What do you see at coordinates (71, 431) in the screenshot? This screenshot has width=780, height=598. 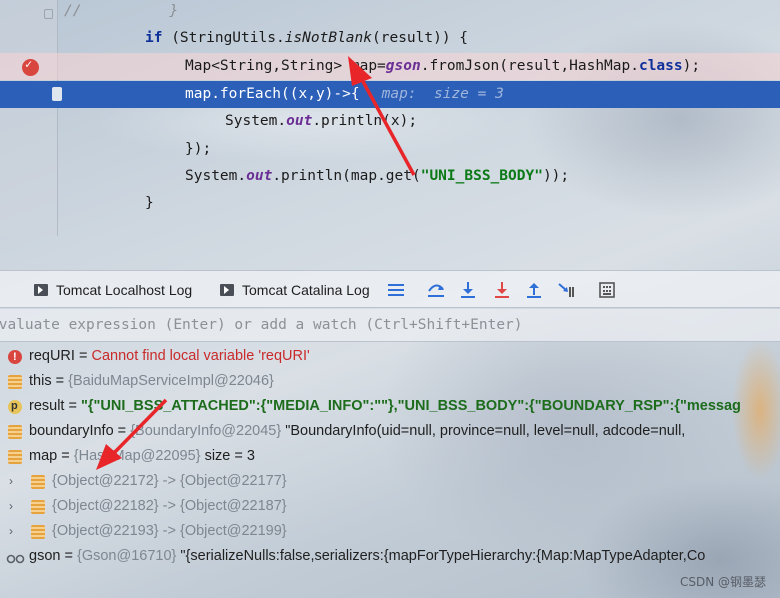 I see `variable-name: boundaryInfo` at bounding box center [71, 431].